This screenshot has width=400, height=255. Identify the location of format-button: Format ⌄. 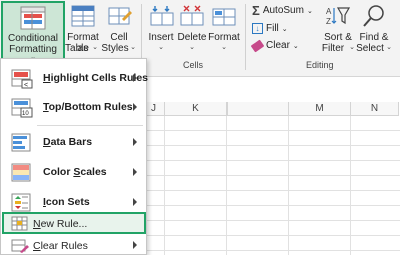
(224, 30).